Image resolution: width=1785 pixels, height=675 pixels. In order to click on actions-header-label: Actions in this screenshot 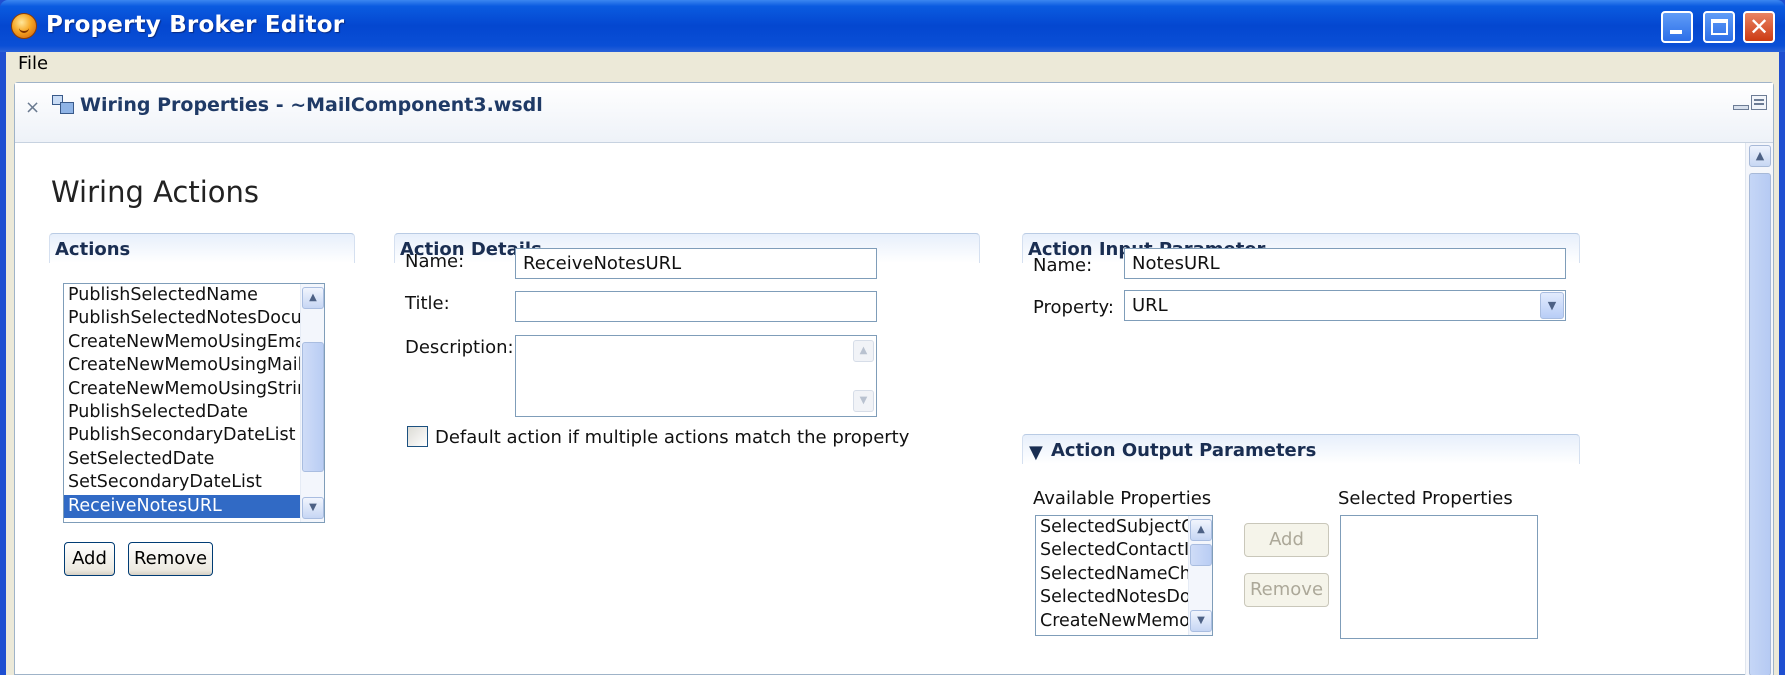, I will do `click(93, 249)`.